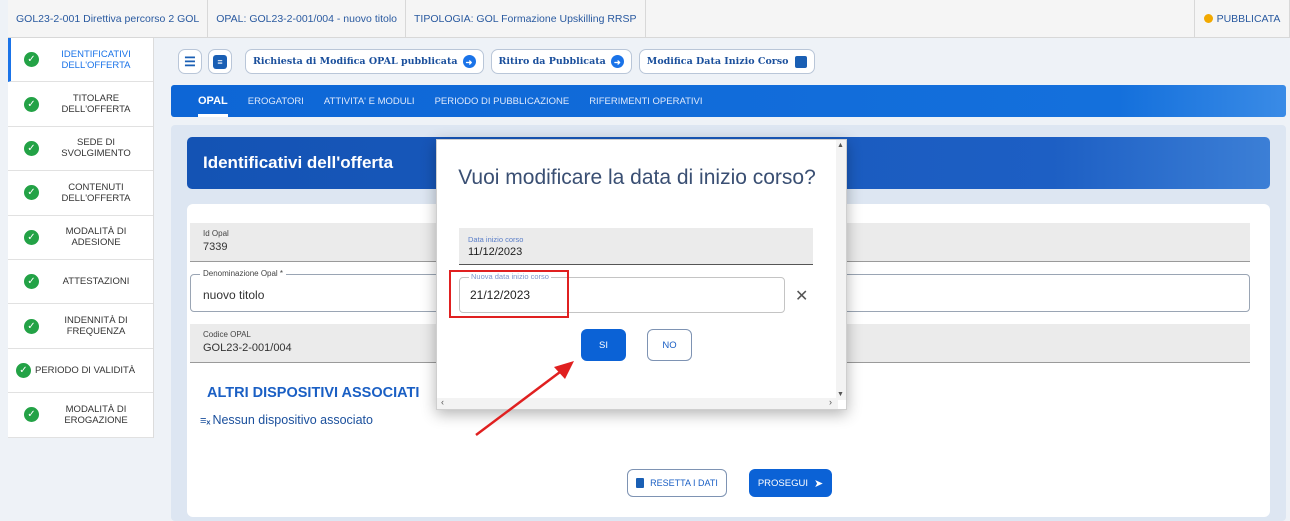 The image size is (1290, 521). I want to click on id-opal-label: Id Opal, so click(216, 233).